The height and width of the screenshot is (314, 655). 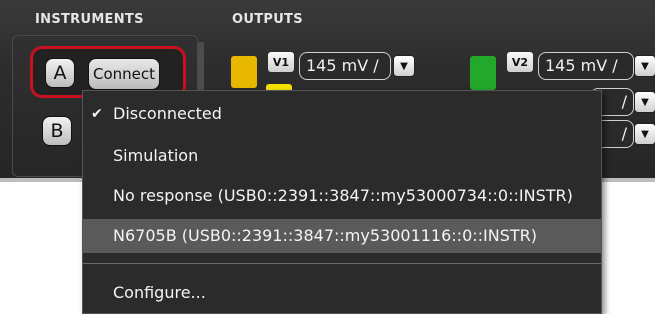 I want to click on v1-color-swatch, so click(x=244, y=72).